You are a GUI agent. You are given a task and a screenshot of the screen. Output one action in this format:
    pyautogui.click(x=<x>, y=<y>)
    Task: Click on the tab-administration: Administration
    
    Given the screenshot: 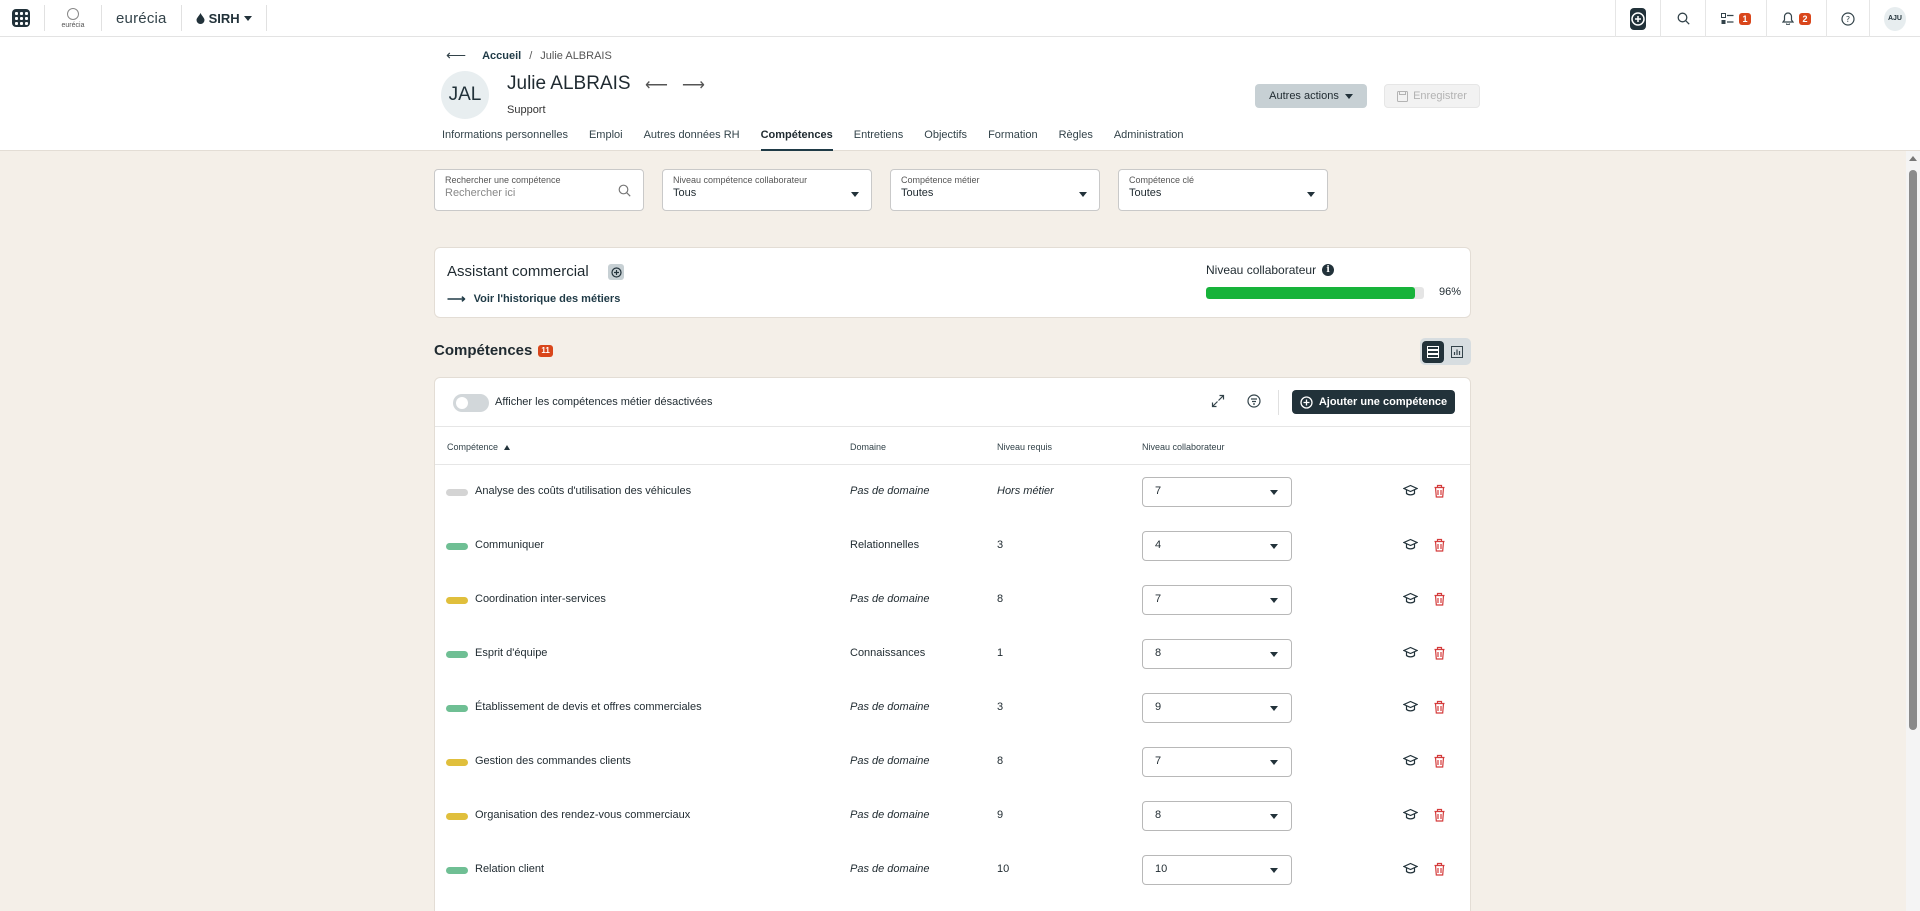 What is the action you would take?
    pyautogui.click(x=1149, y=140)
    